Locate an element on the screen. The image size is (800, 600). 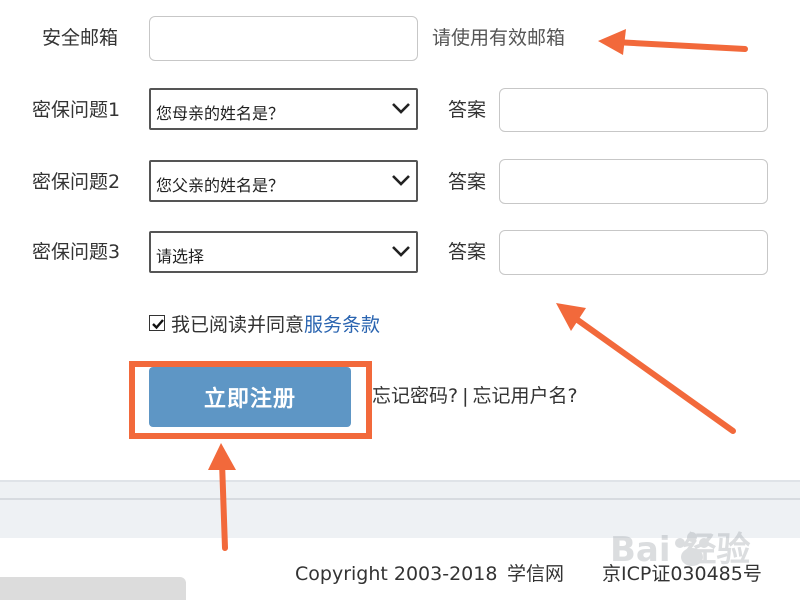
footer-icp: 京ICP证030485号 is located at coordinates (682, 574).